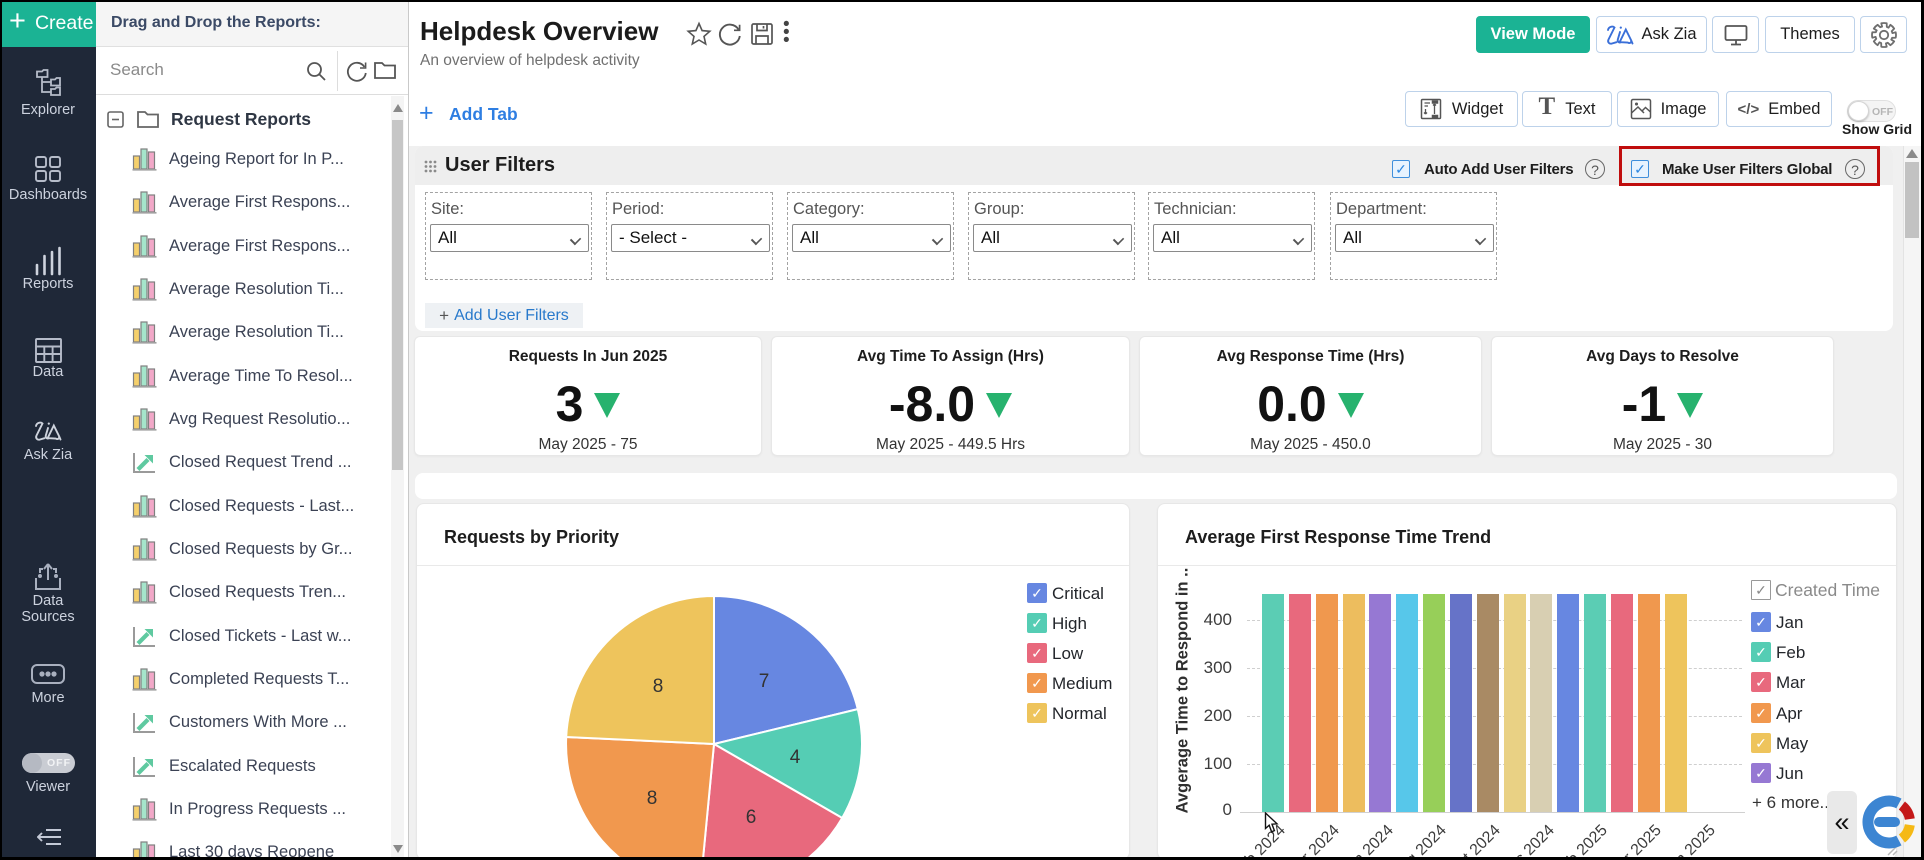 The image size is (1924, 860). I want to click on svg-text: Aug 2024, so click(1419, 839).